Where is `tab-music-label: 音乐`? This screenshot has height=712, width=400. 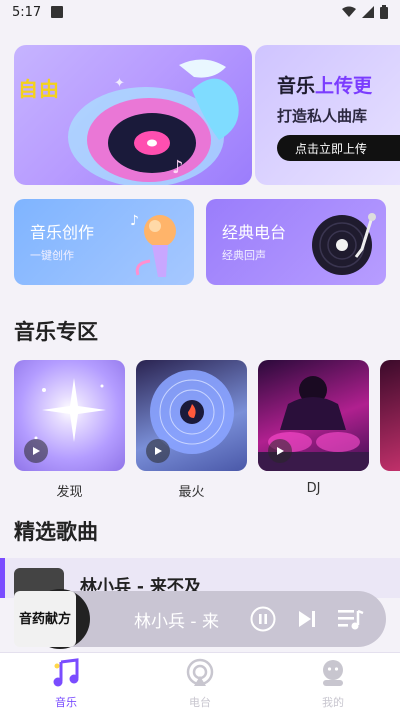 tab-music-label: 音乐 is located at coordinates (66, 702).